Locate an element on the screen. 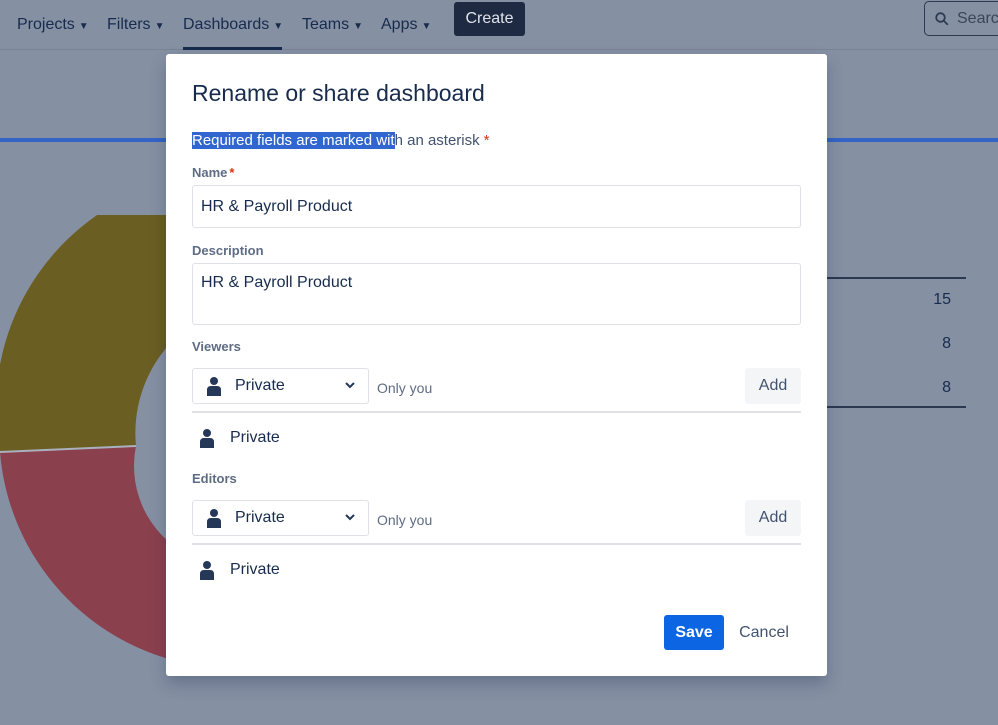 This screenshot has height=725, width=998. description-label: Description is located at coordinates (228, 250).